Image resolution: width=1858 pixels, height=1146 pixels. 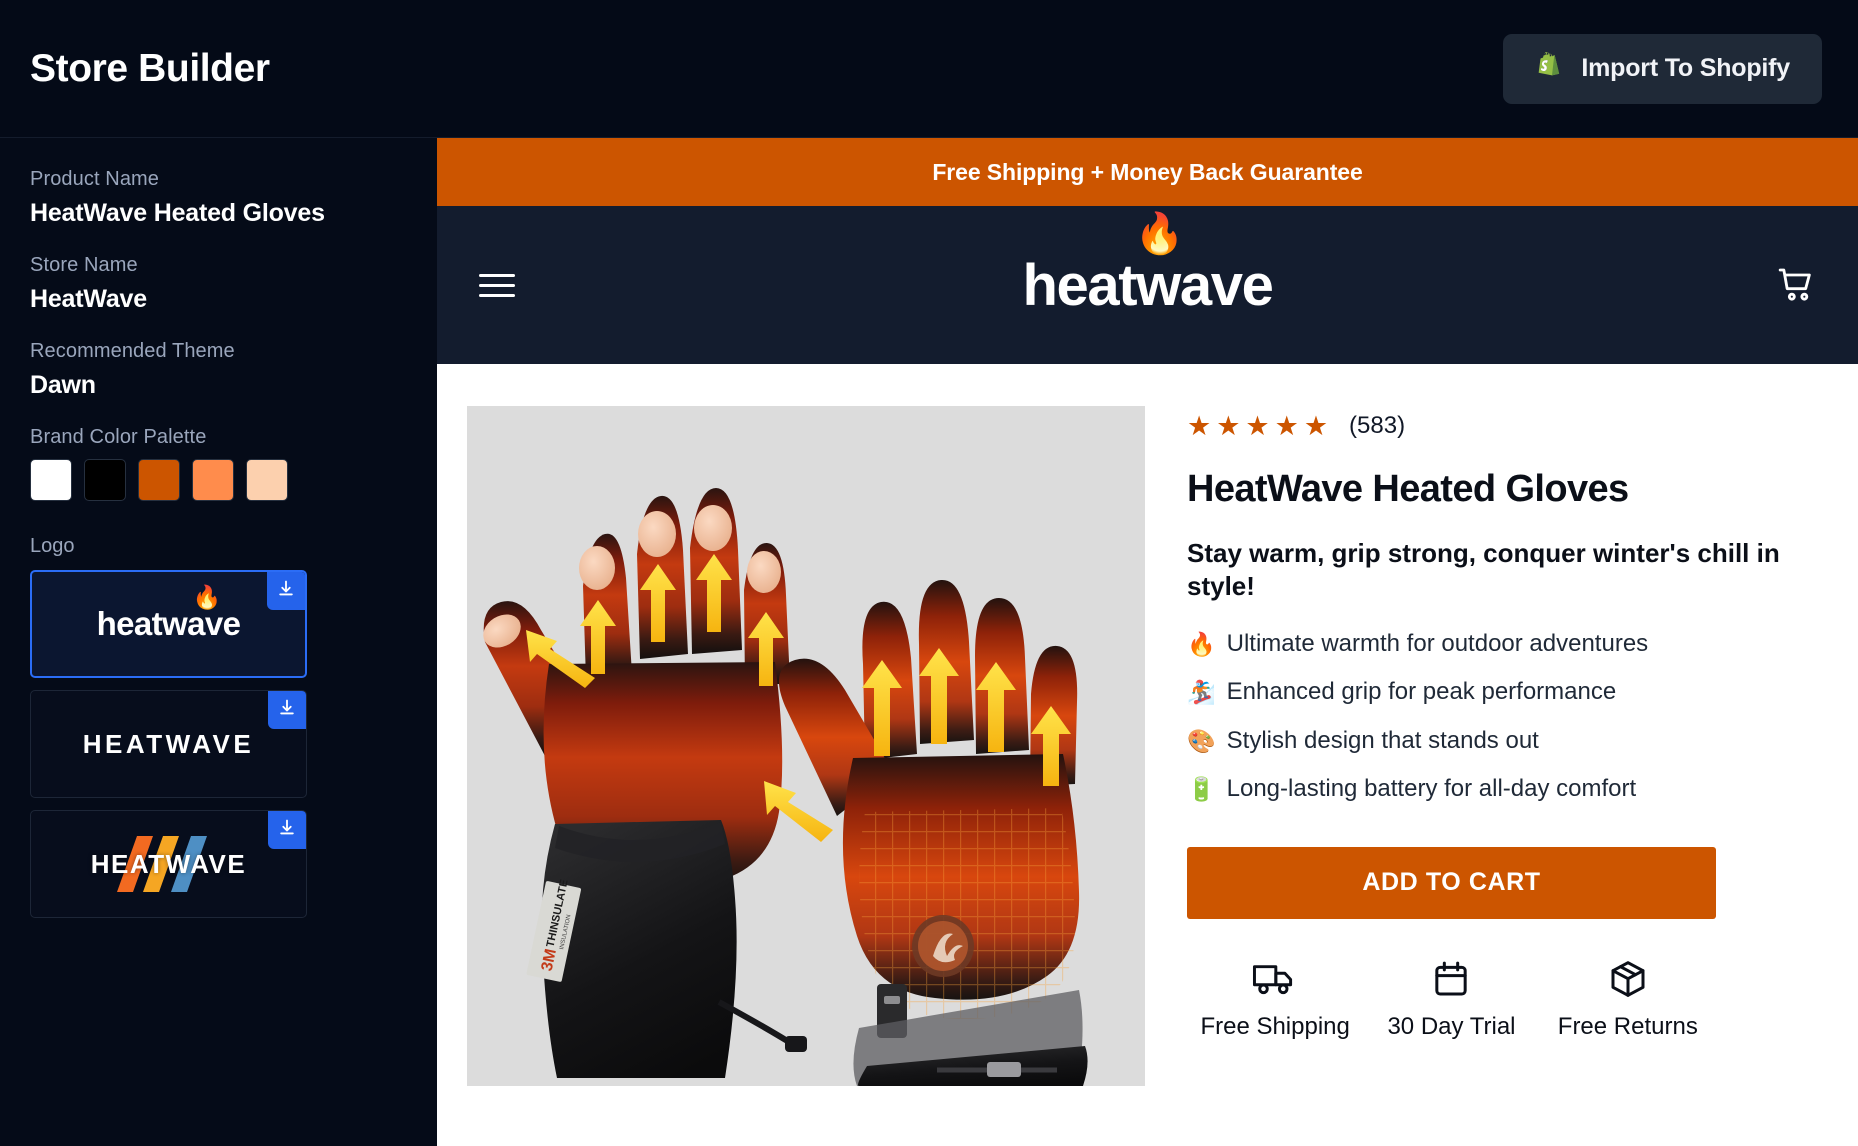 What do you see at coordinates (1421, 692) in the screenshot?
I see `benefit-text: Enhanced grip for peak performance` at bounding box center [1421, 692].